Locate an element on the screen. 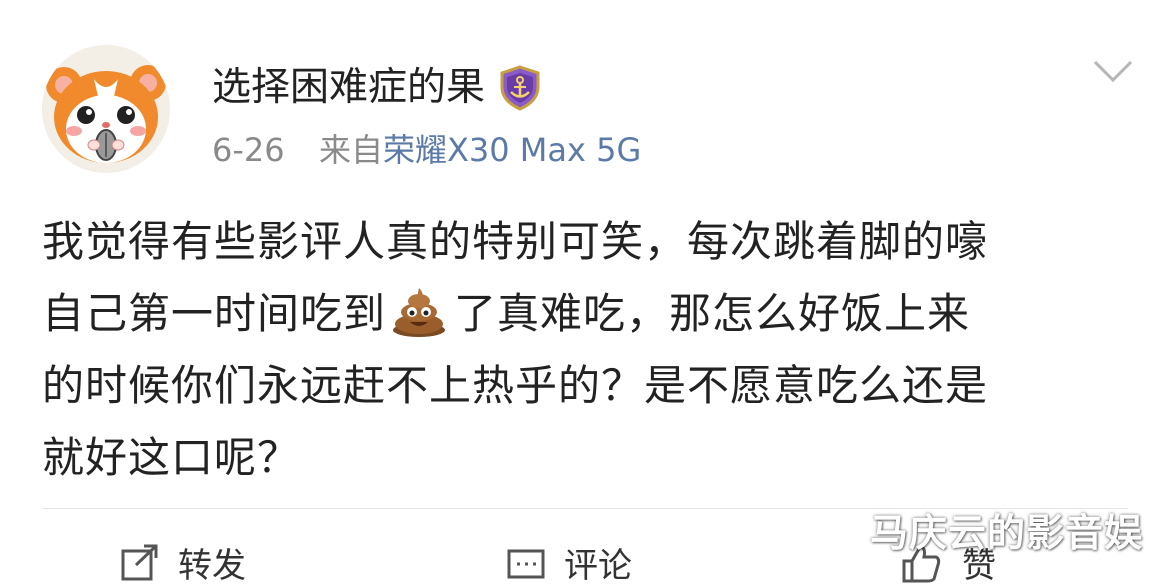  avatar is located at coordinates (106, 109).